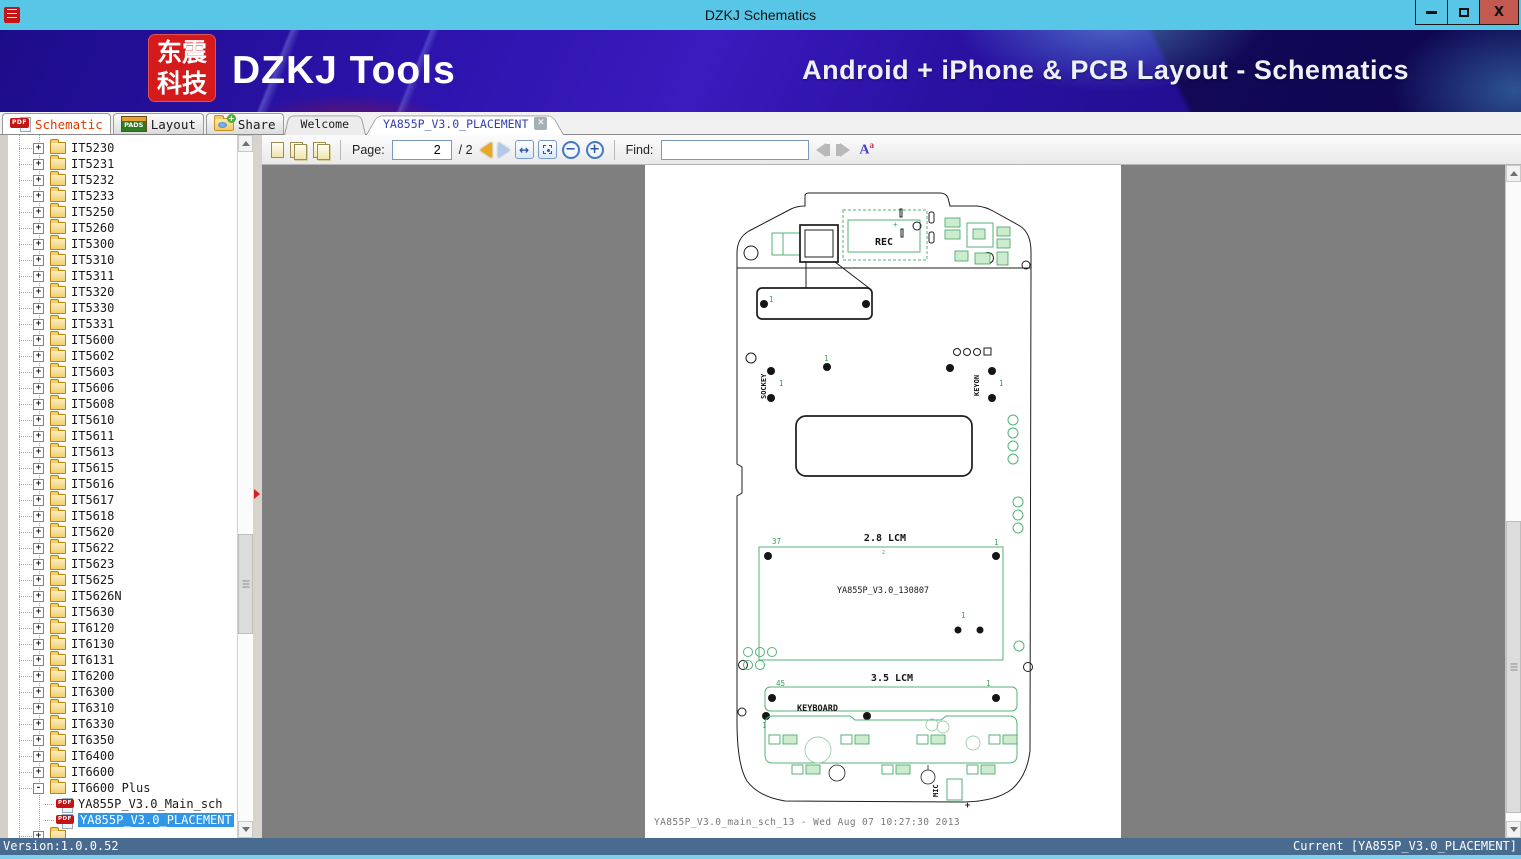 The width and height of the screenshot is (1521, 859). Describe the element at coordinates (570, 149) in the screenshot. I see `zoom-out-button: −` at that location.